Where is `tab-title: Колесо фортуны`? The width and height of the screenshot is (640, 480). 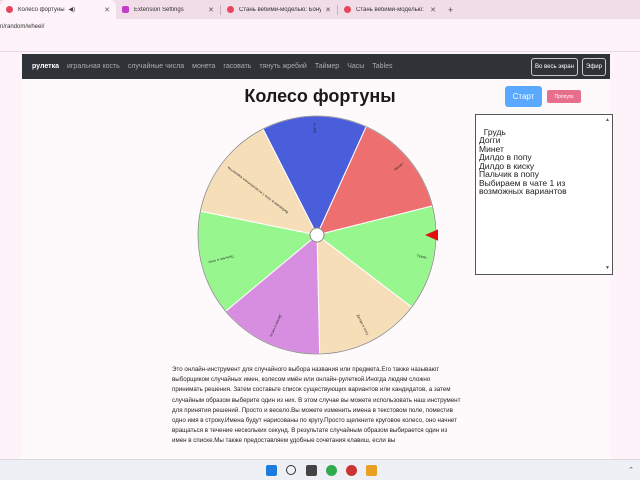
tab-title: Колесо фортуны is located at coordinates (41, 9).